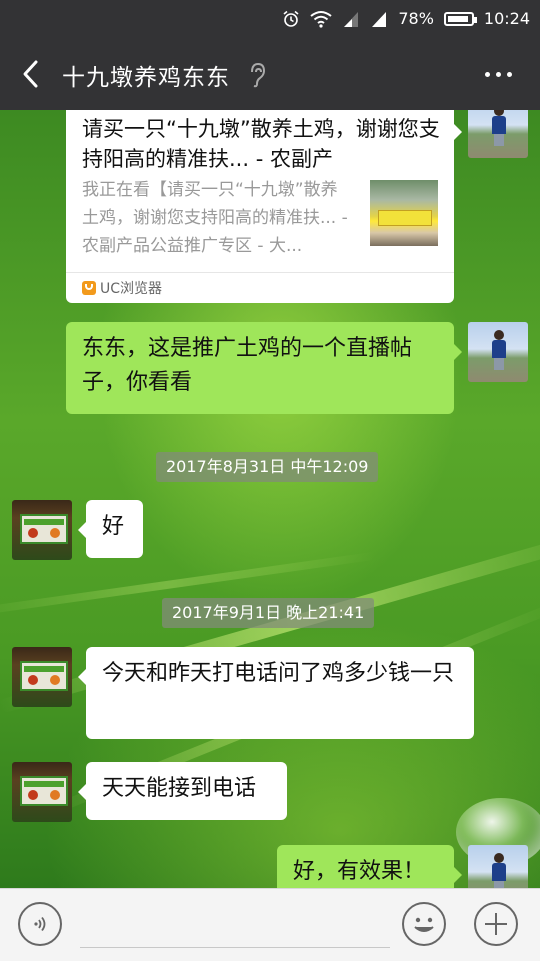 This screenshot has height=961, width=540. I want to click on chat-title: 十九墩养鸡东东, so click(146, 75).